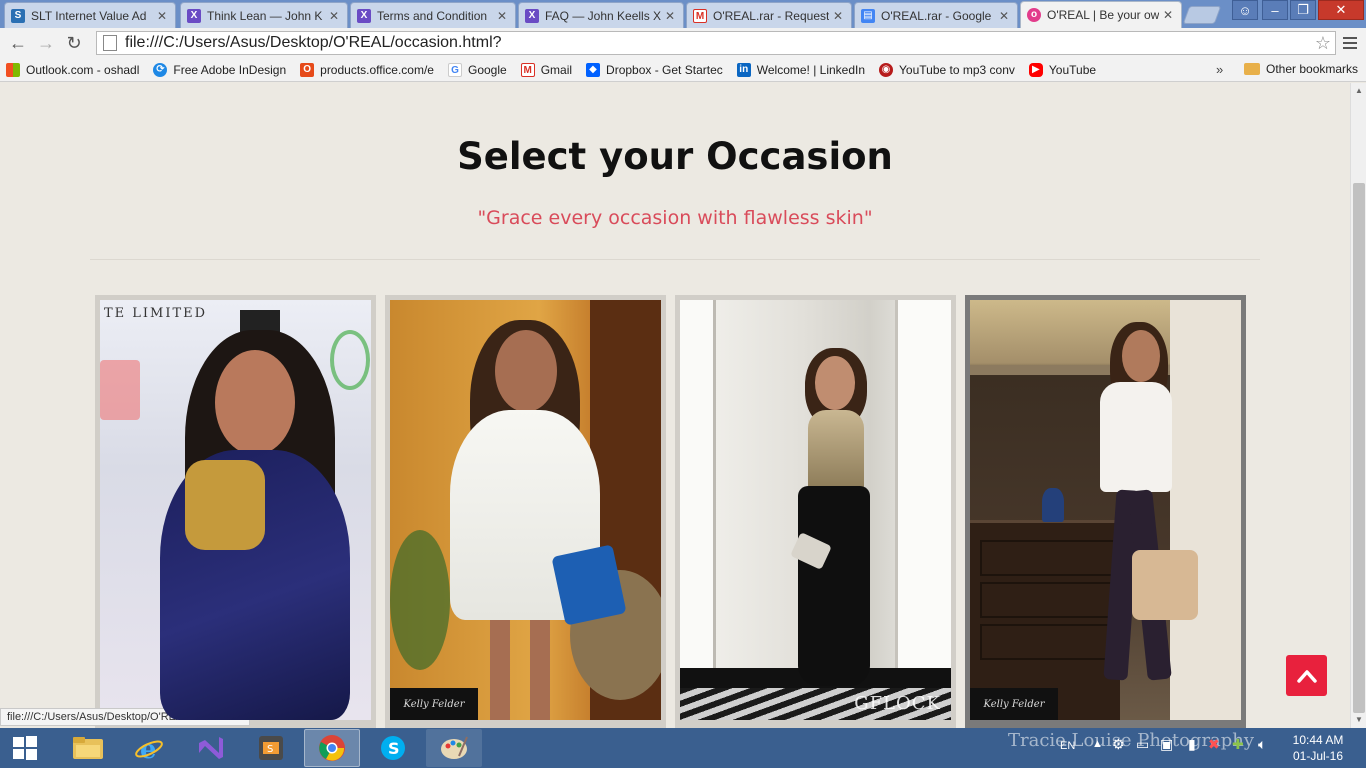  What do you see at coordinates (1262, 744) in the screenshot?
I see `volume-icon: 🔈︎` at bounding box center [1262, 744].